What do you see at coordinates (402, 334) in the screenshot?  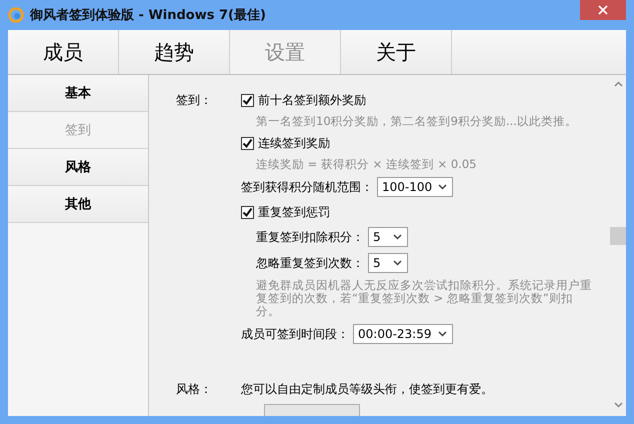 I see `dropdown: 00:00-23:59` at bounding box center [402, 334].